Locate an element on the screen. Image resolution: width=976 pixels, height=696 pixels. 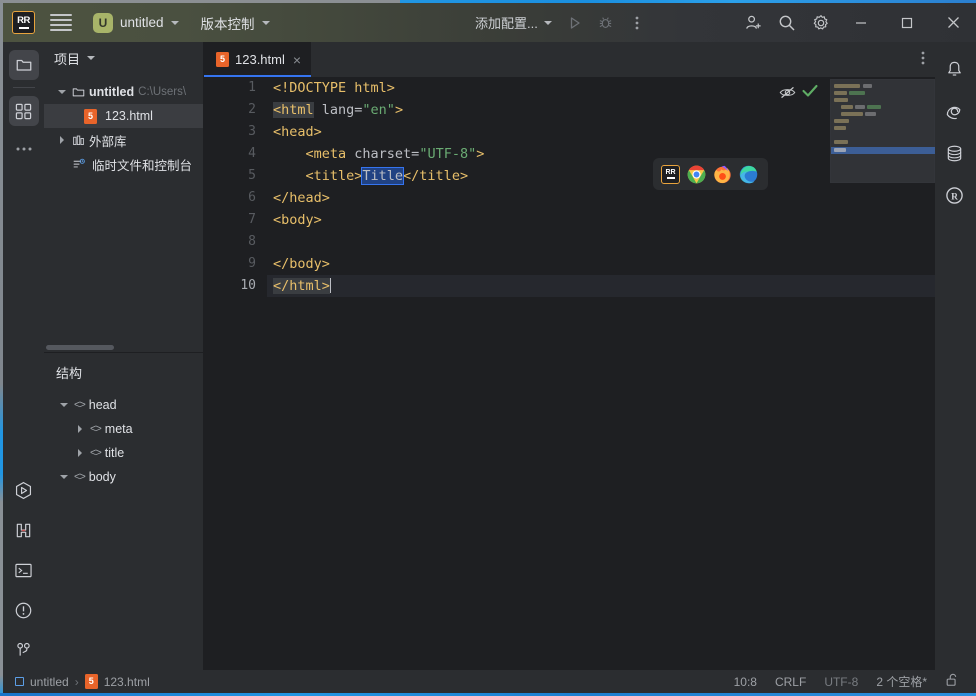
tree-item-label: 123.html is located at coordinates (129, 116).